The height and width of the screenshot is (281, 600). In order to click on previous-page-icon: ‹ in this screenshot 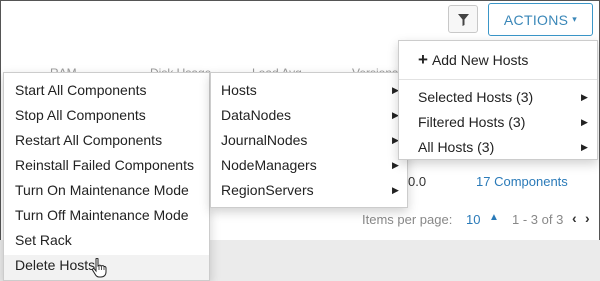, I will do `click(574, 218)`.